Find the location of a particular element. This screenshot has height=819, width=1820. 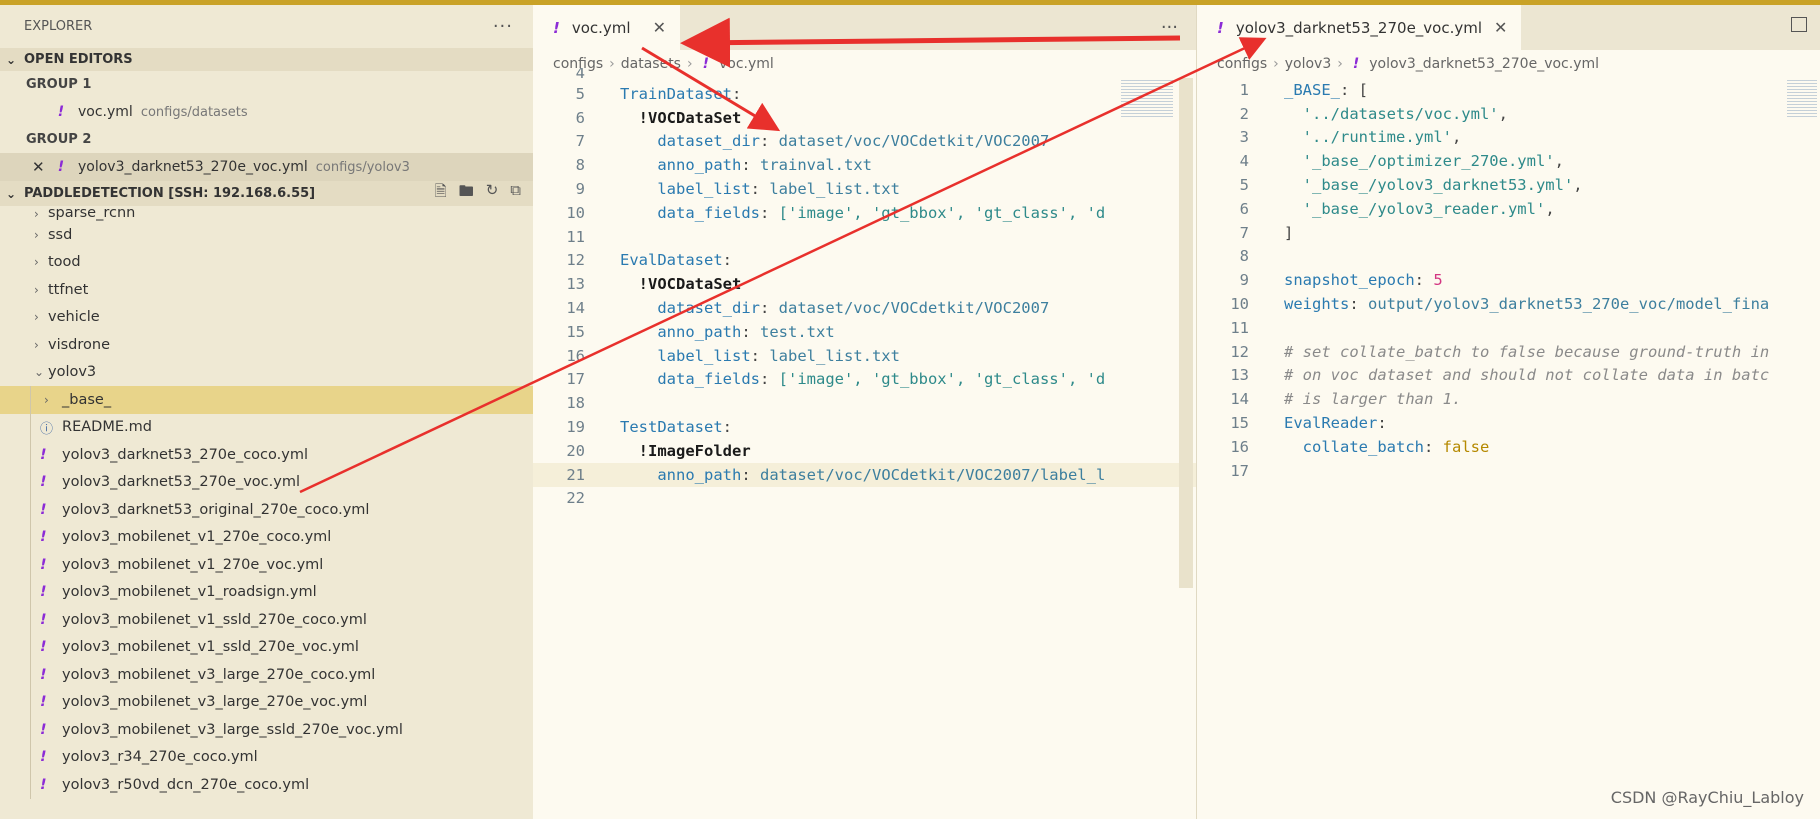

tree-file: ! yolov3_mobilenet_v3_large_270e_coco.yml is located at coordinates (266, 675).